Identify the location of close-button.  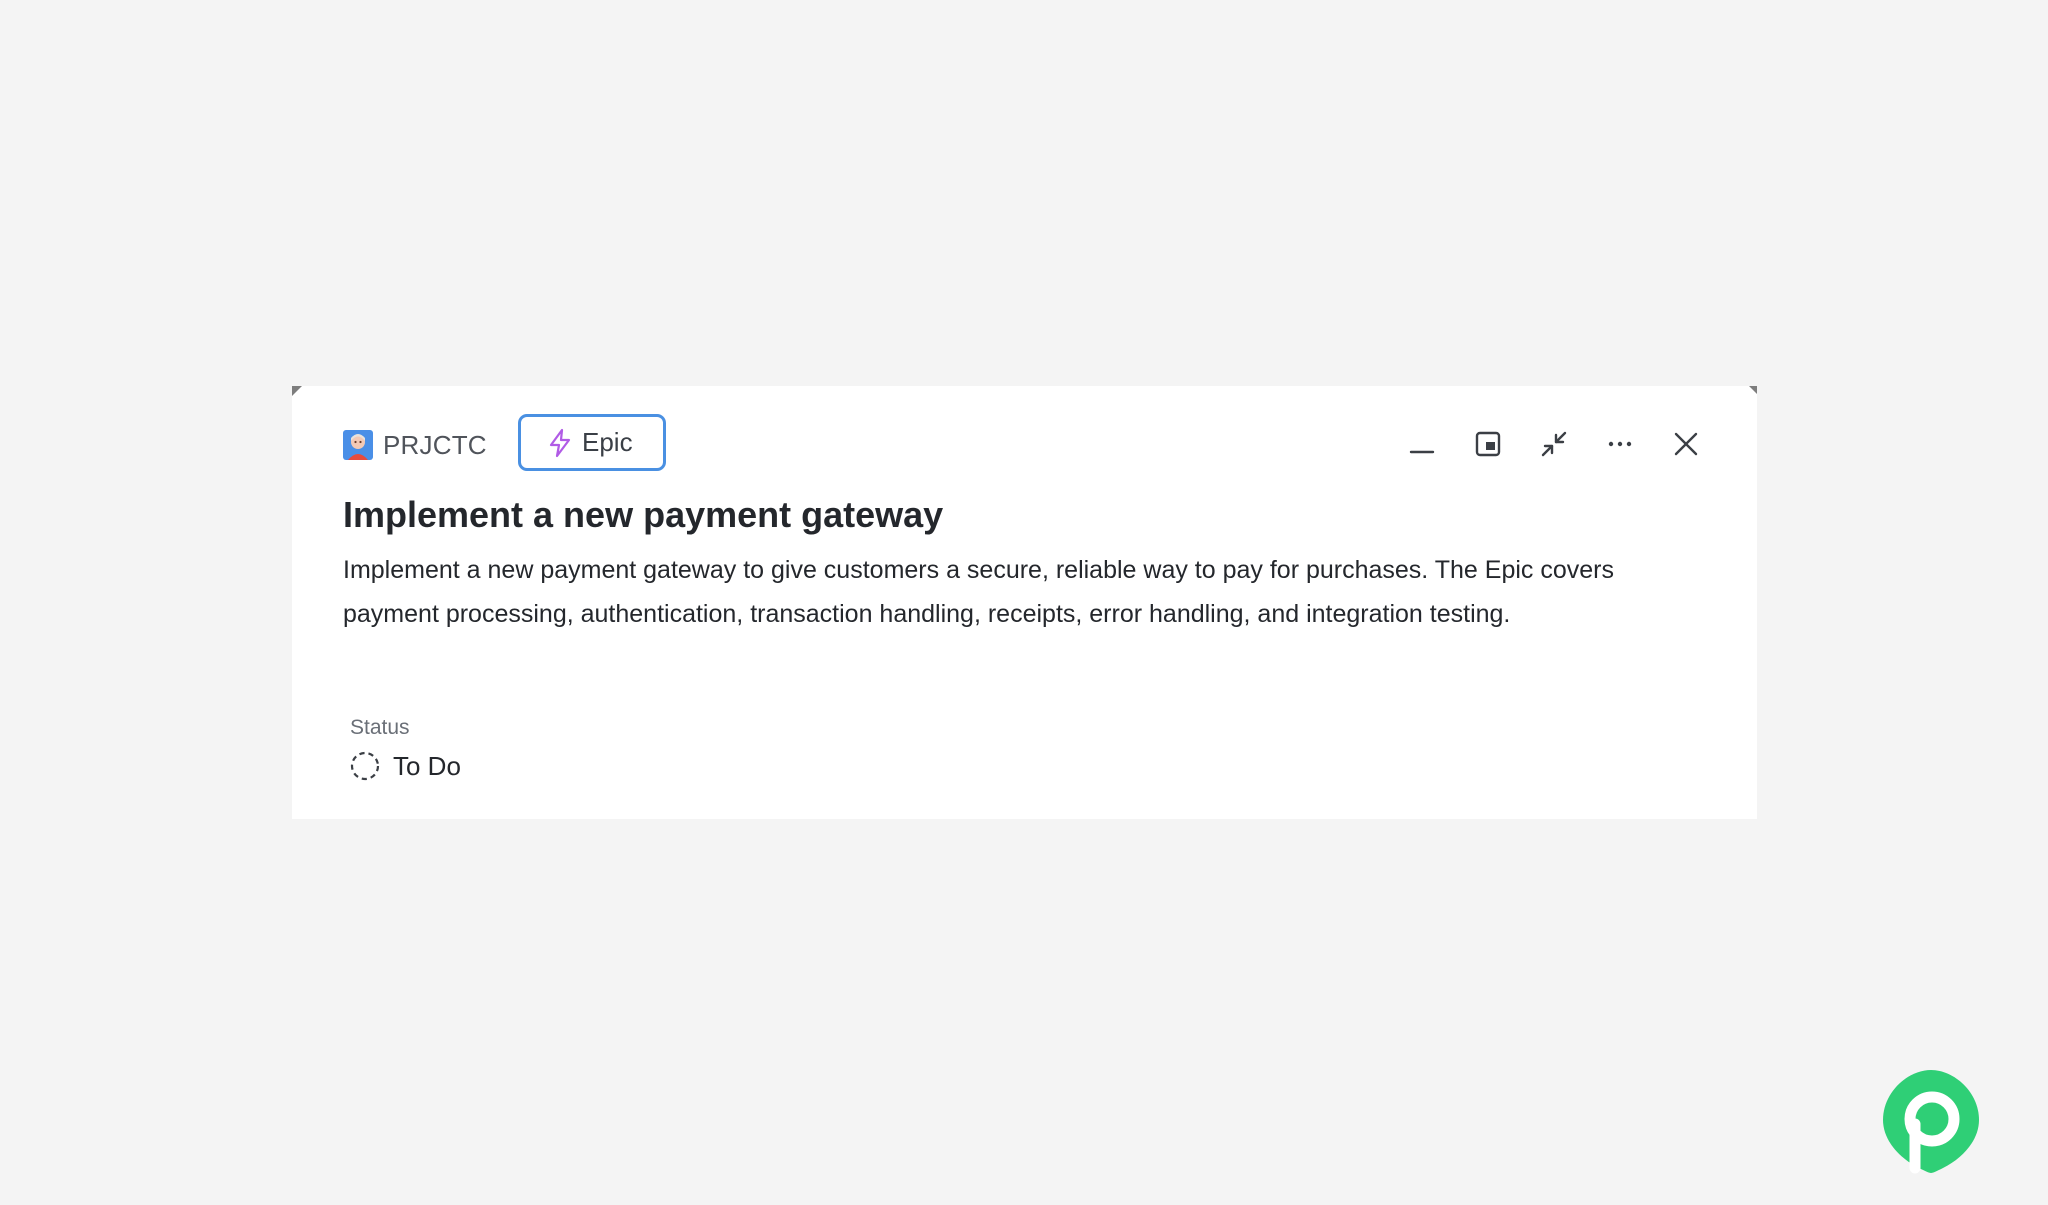
(1686, 444).